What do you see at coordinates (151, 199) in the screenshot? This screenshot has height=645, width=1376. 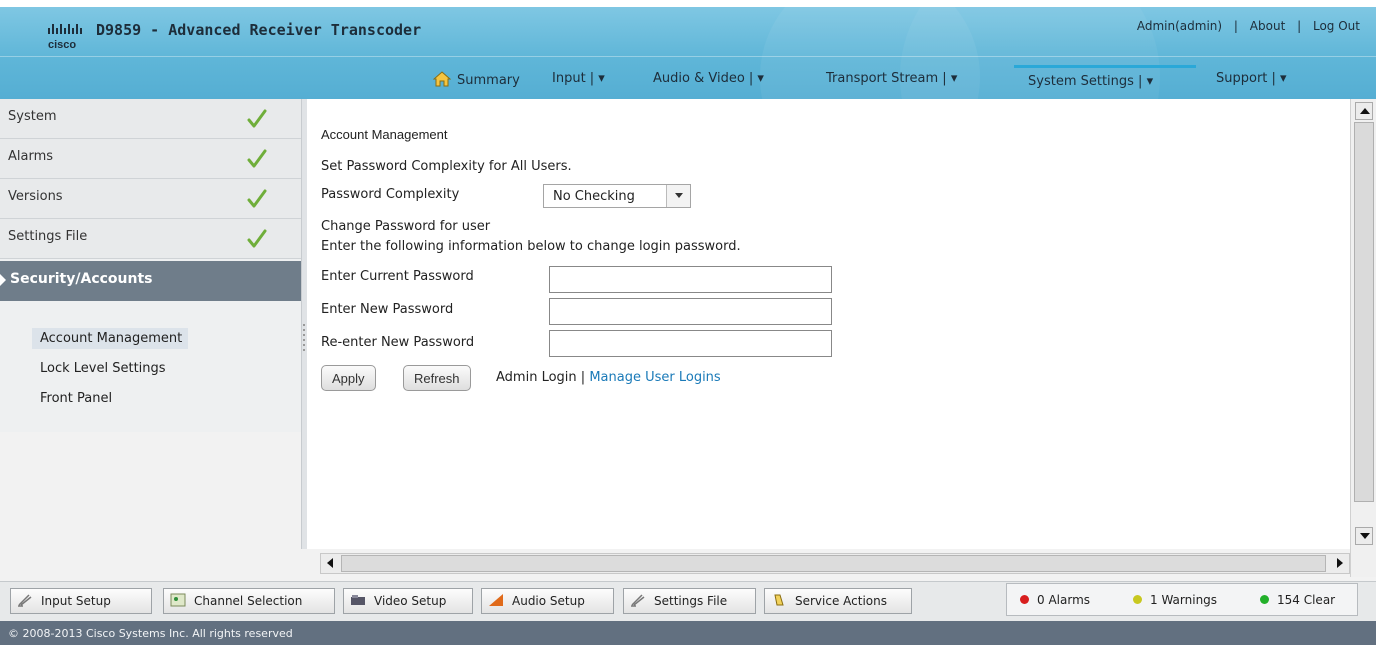 I see `sidebar-item-versions: Versions` at bounding box center [151, 199].